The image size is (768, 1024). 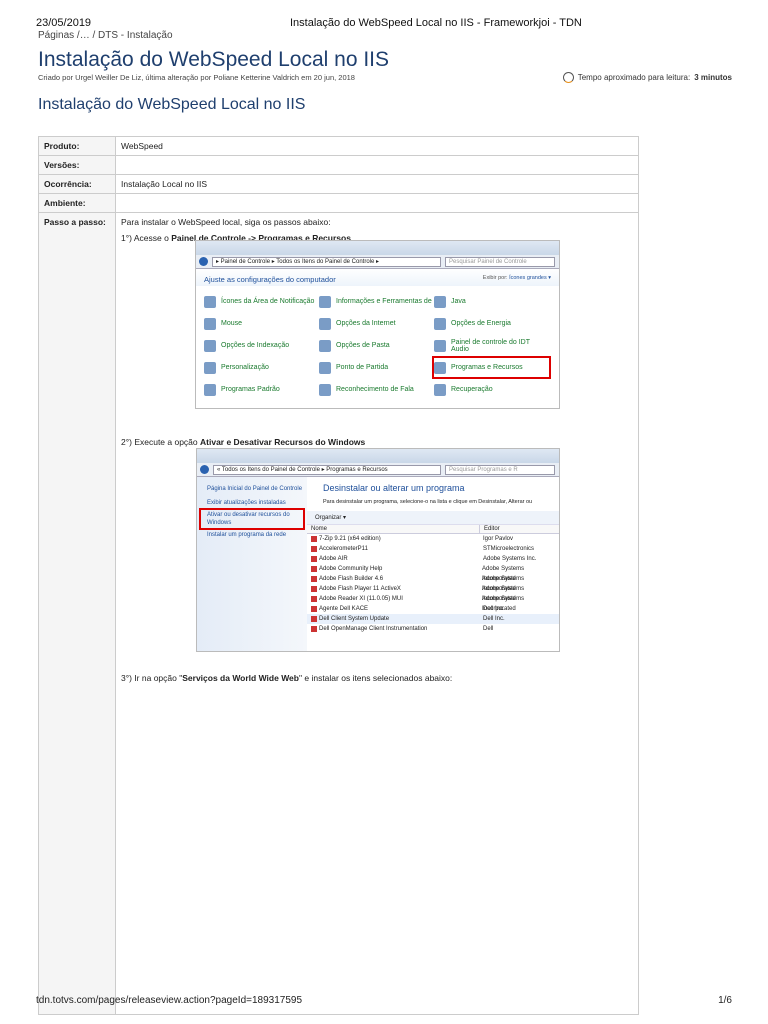 I want to click on col-name: Nome, so click(x=319, y=529).